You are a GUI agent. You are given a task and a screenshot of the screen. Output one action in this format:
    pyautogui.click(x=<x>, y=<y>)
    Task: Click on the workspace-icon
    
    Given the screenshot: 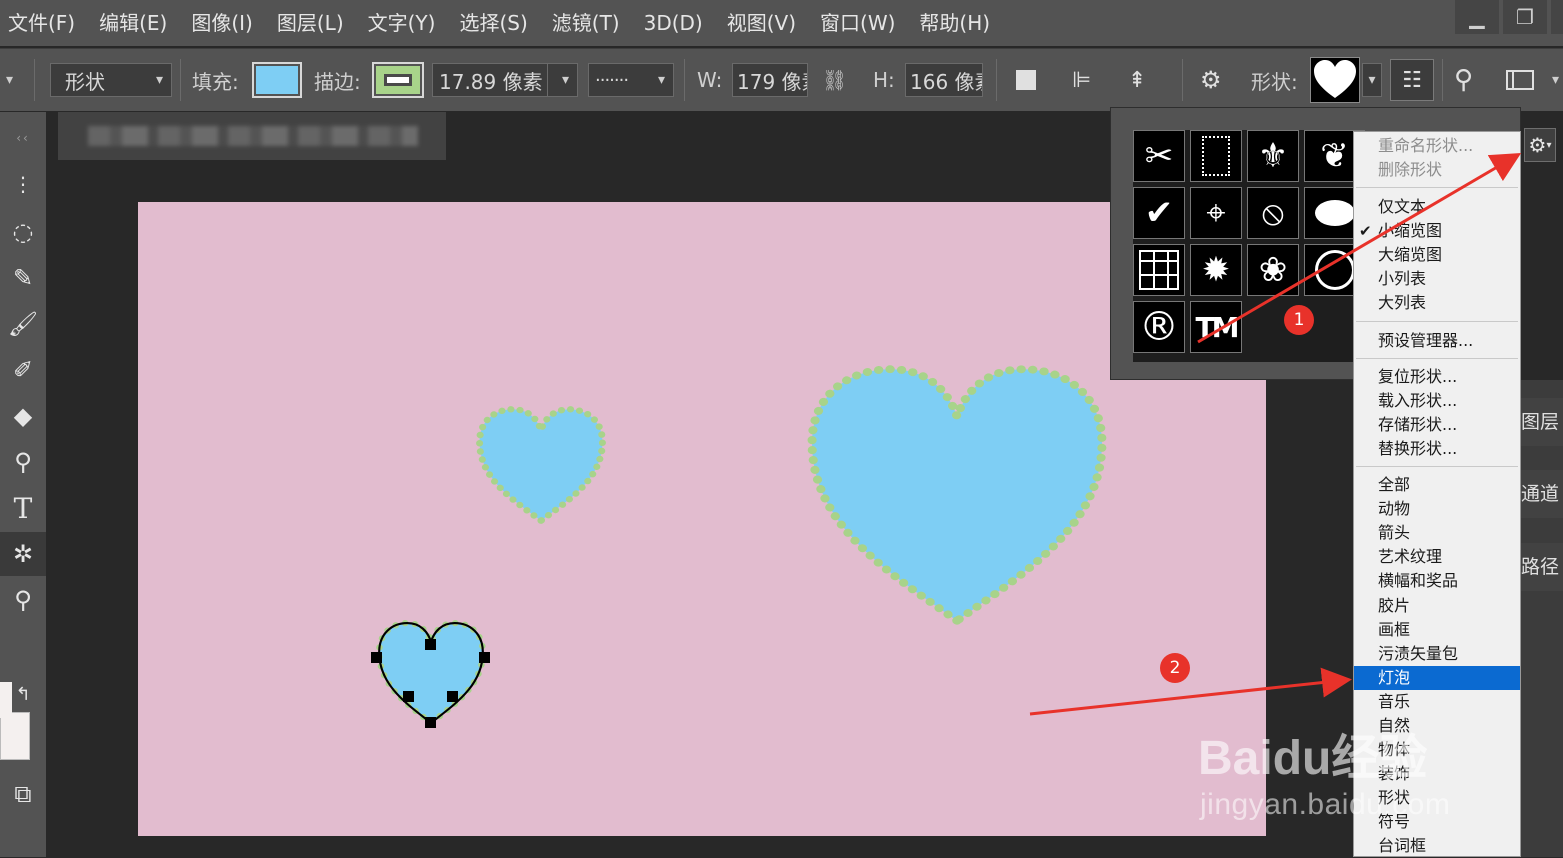 What is the action you would take?
    pyautogui.click(x=1520, y=80)
    